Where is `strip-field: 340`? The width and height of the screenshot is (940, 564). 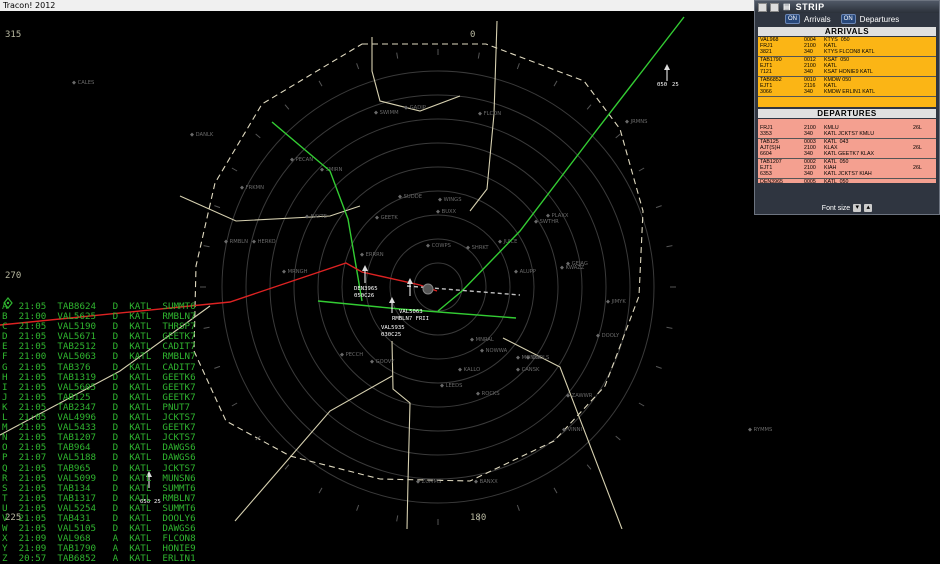
strip-field: 340 is located at coordinates (808, 52).